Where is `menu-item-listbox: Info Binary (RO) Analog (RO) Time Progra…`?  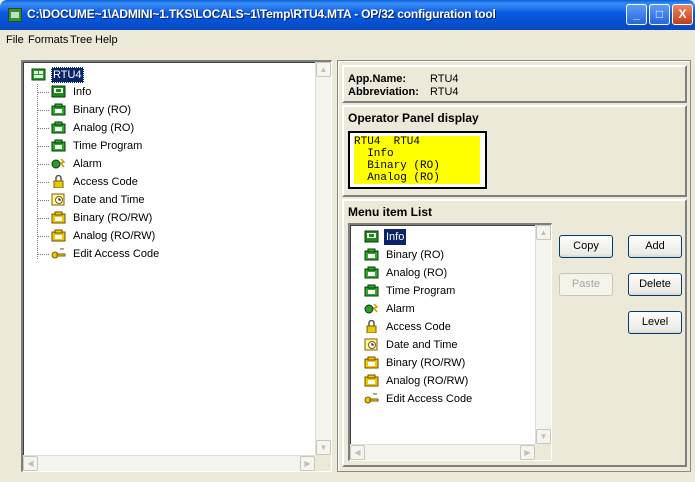
menu-item-listbox: Info Binary (RO) Analog (RO) Time Progra… is located at coordinates (450, 342).